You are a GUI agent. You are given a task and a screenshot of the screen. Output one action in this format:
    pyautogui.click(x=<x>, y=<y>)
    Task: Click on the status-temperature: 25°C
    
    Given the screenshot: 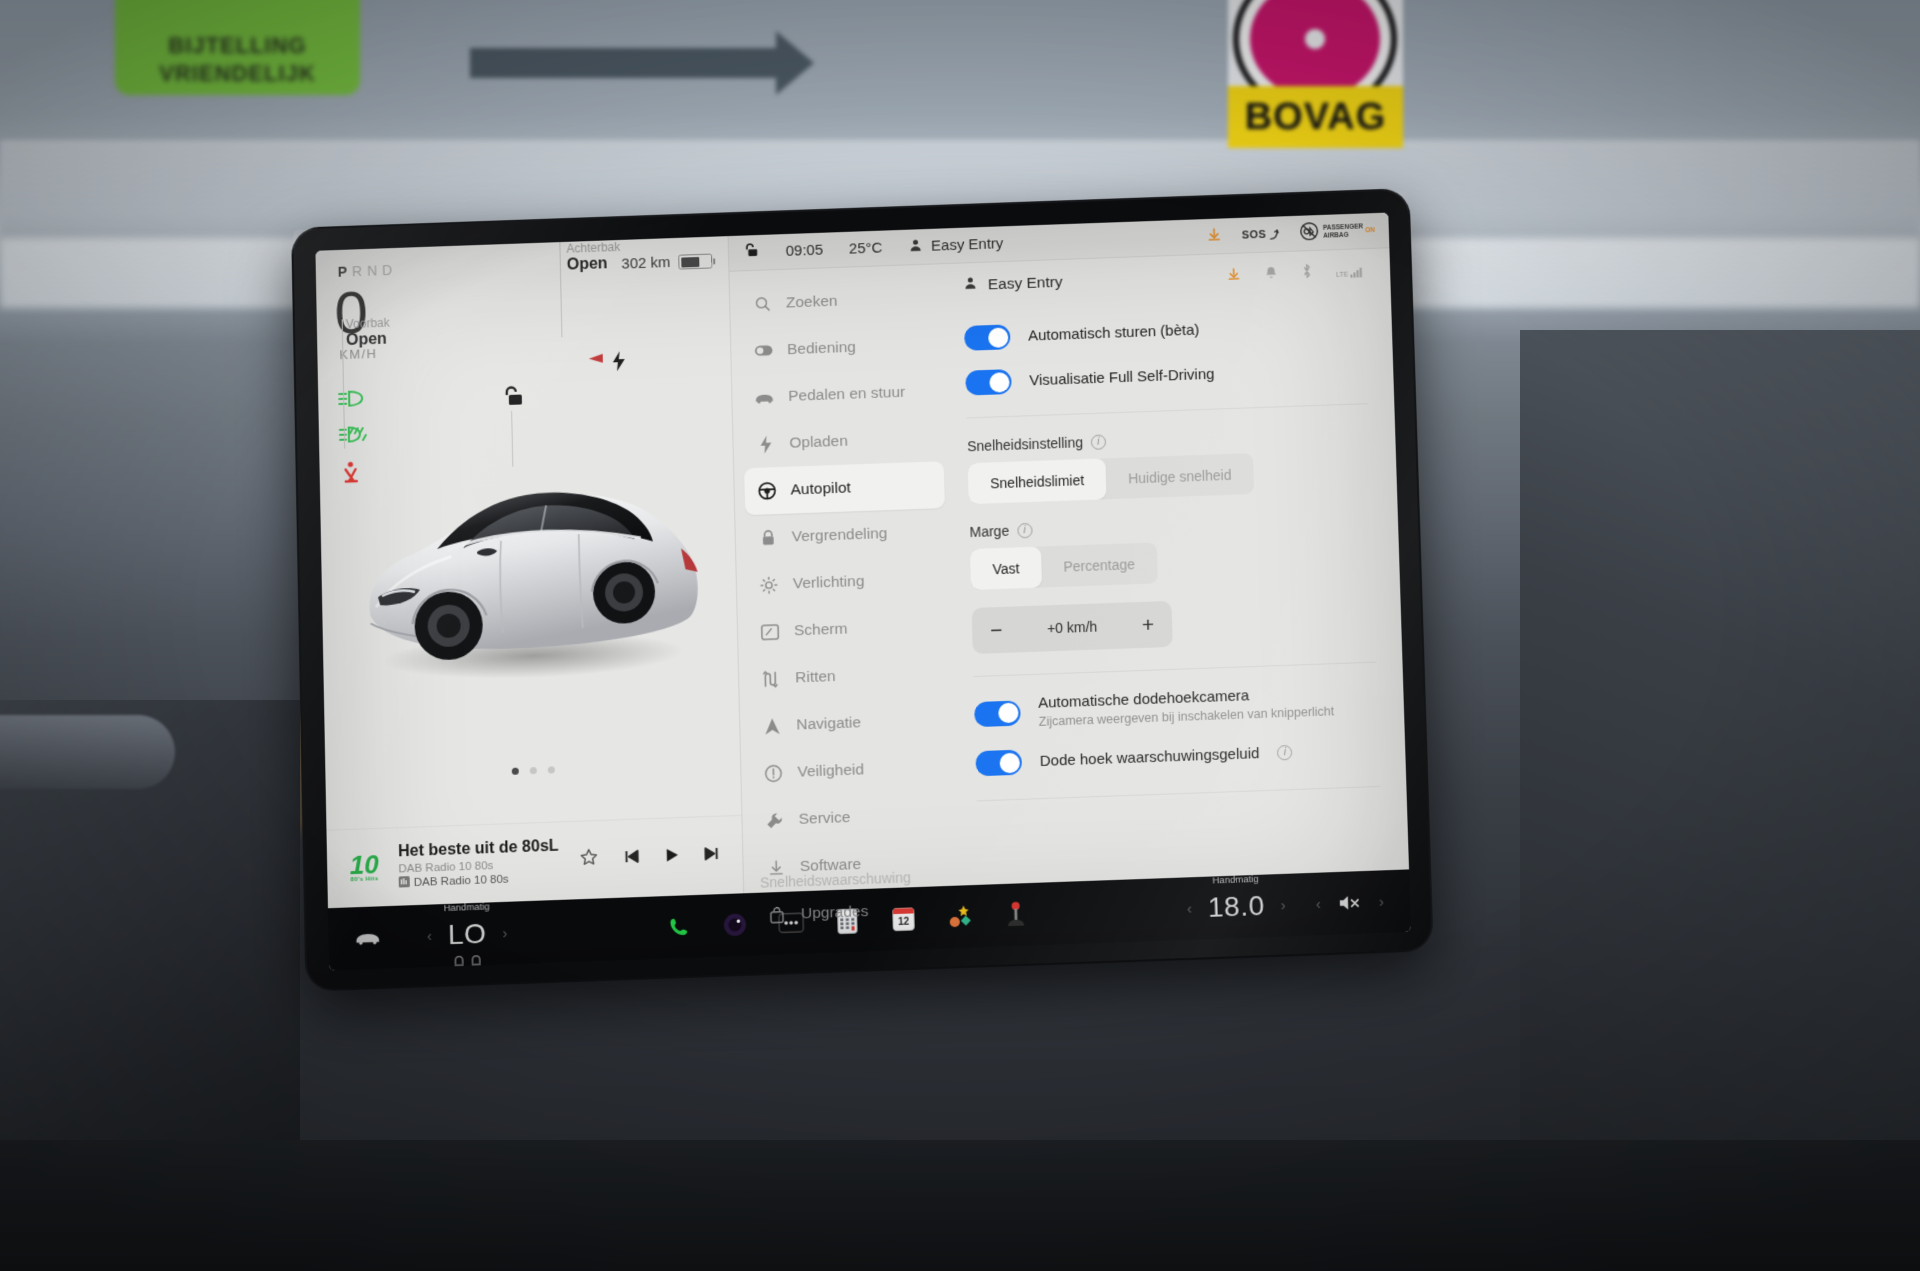 What is the action you would take?
    pyautogui.click(x=865, y=248)
    